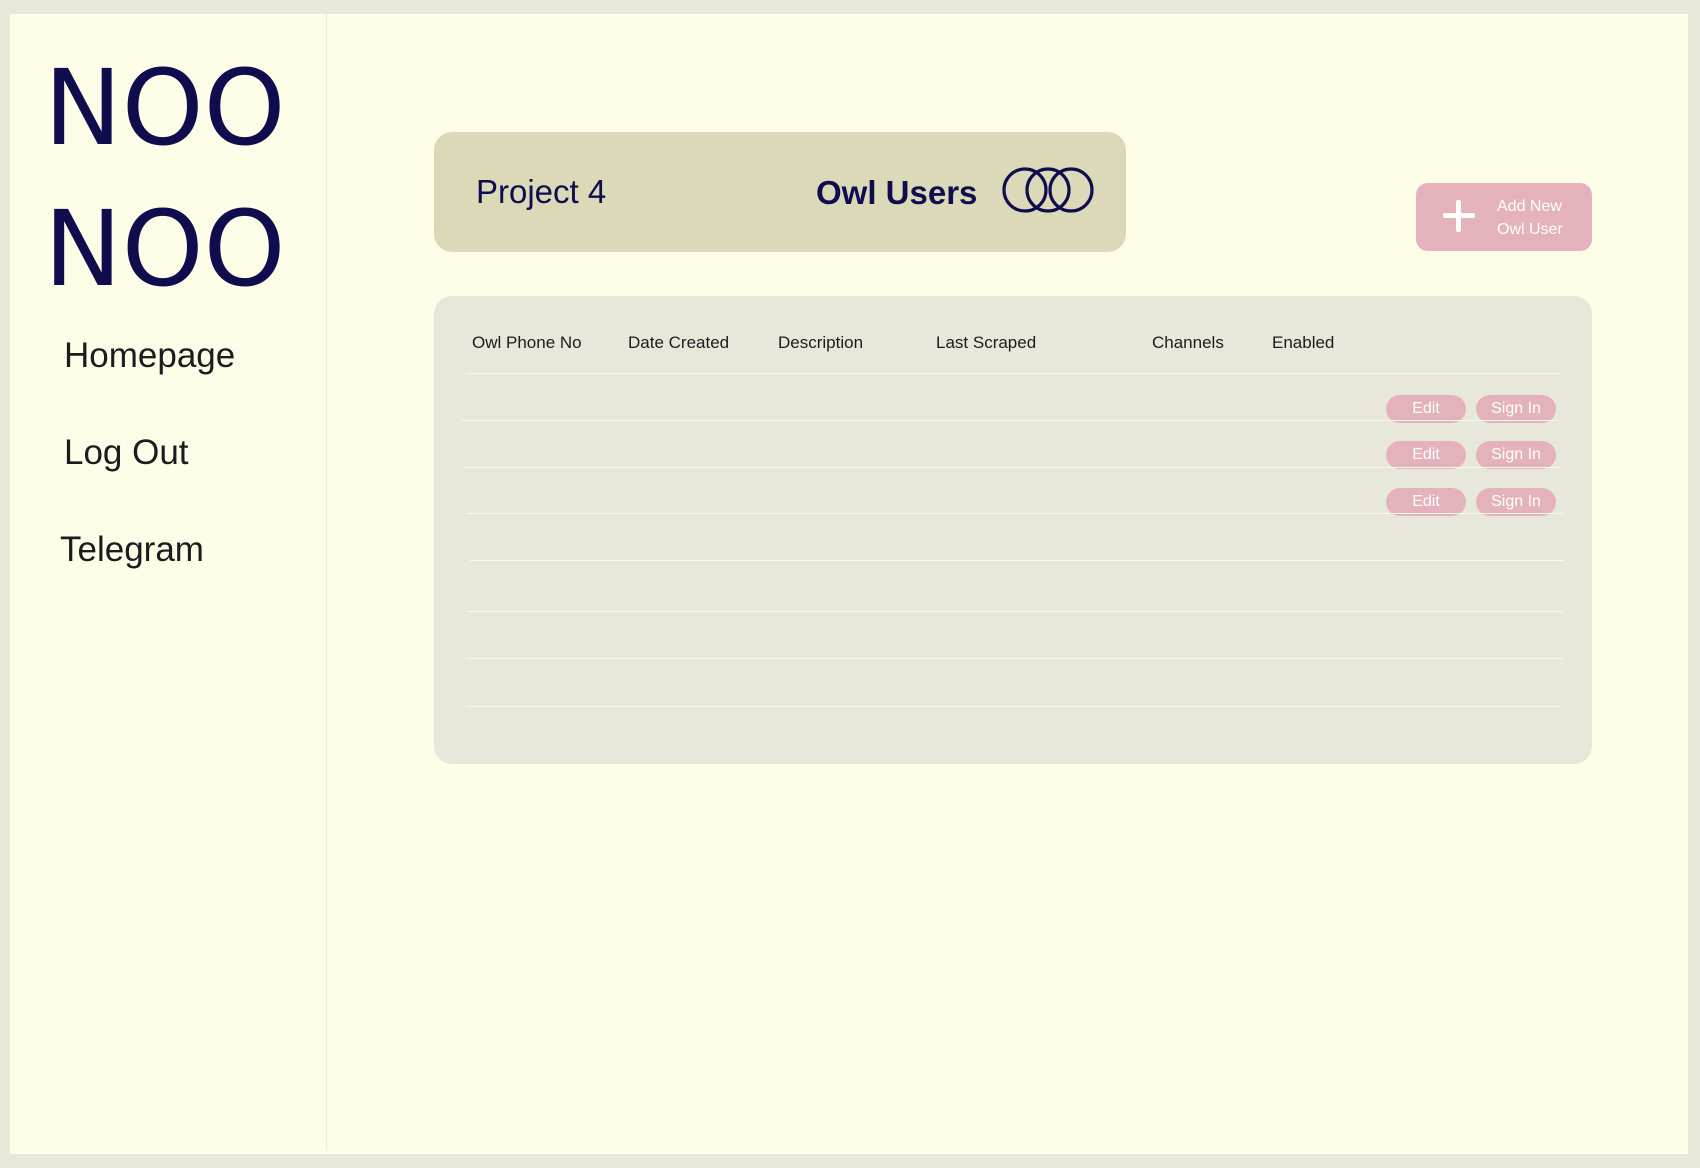  Describe the element at coordinates (1013, 373) in the screenshot. I see `header-divider` at that location.